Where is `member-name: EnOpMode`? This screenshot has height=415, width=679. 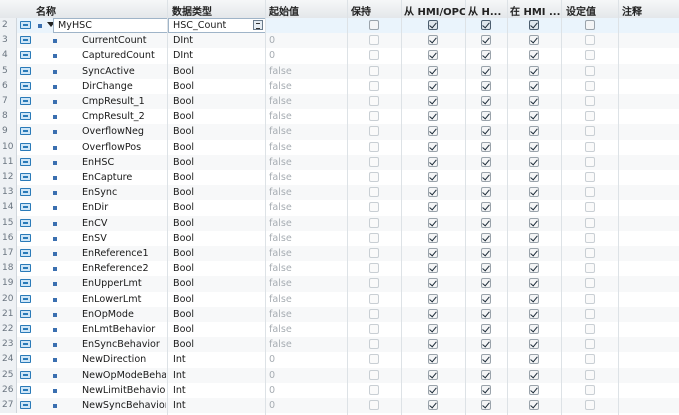 member-name: EnOpMode is located at coordinates (124, 314).